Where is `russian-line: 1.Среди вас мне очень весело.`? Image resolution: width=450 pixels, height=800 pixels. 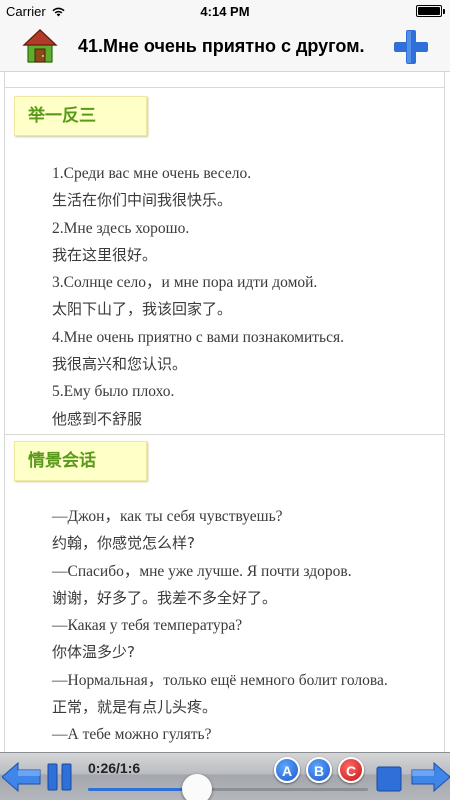 russian-line: 1.Среди вас мне очень весело. is located at coordinates (152, 173).